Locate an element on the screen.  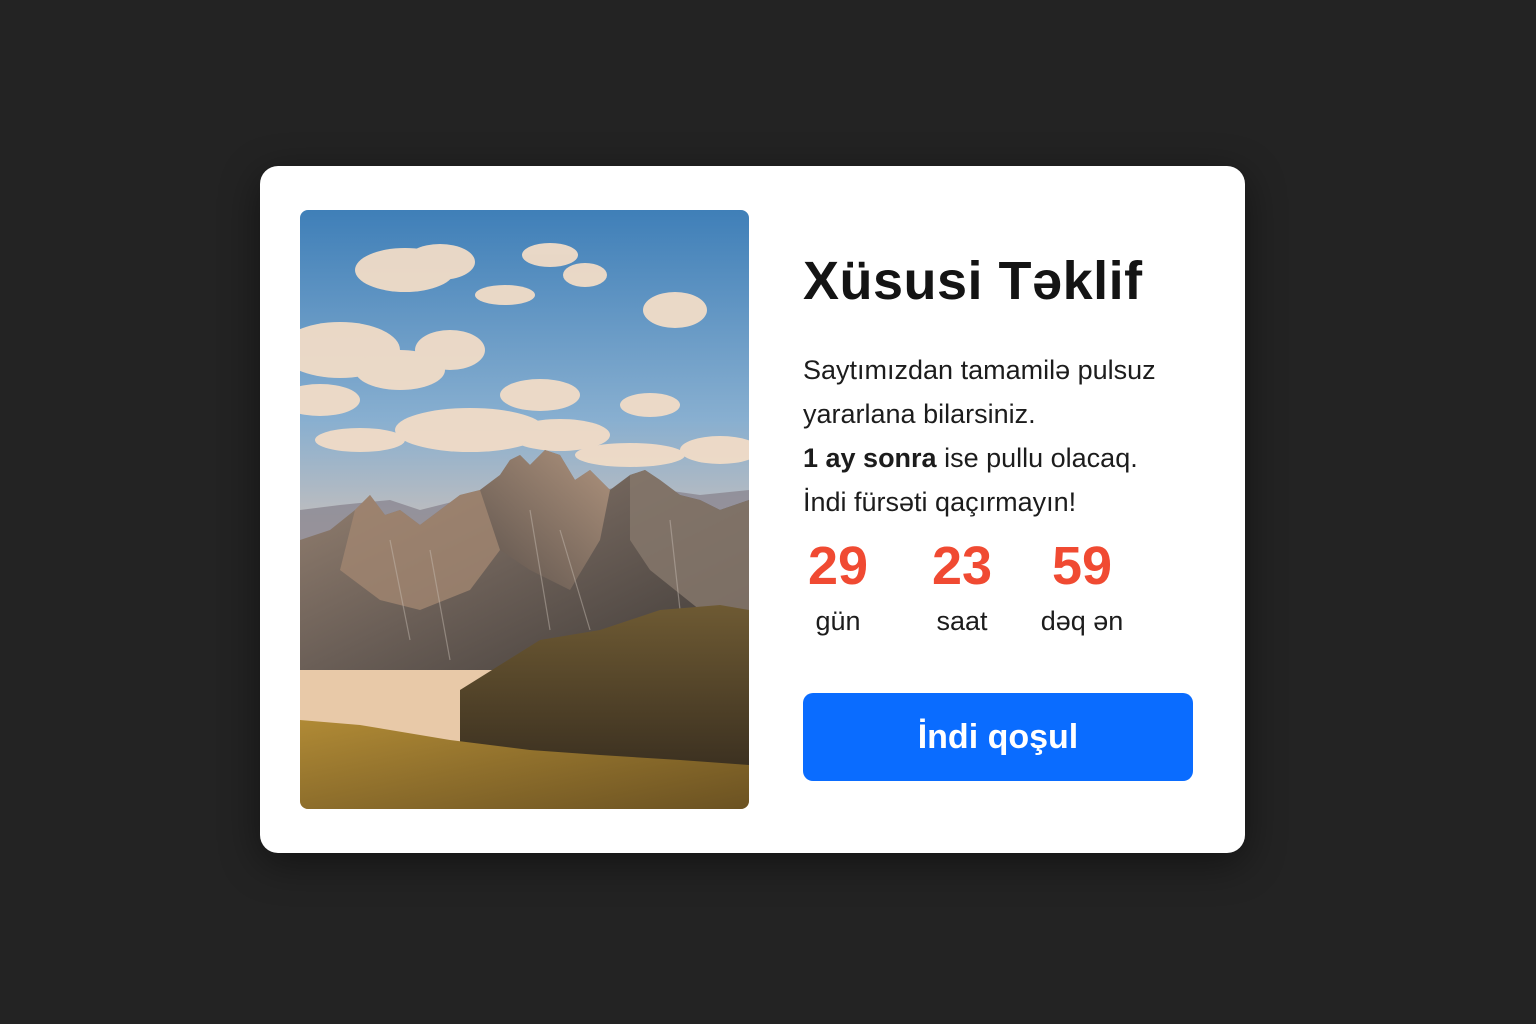
description-bold-text: 1 ay sonra is located at coordinates (870, 458).